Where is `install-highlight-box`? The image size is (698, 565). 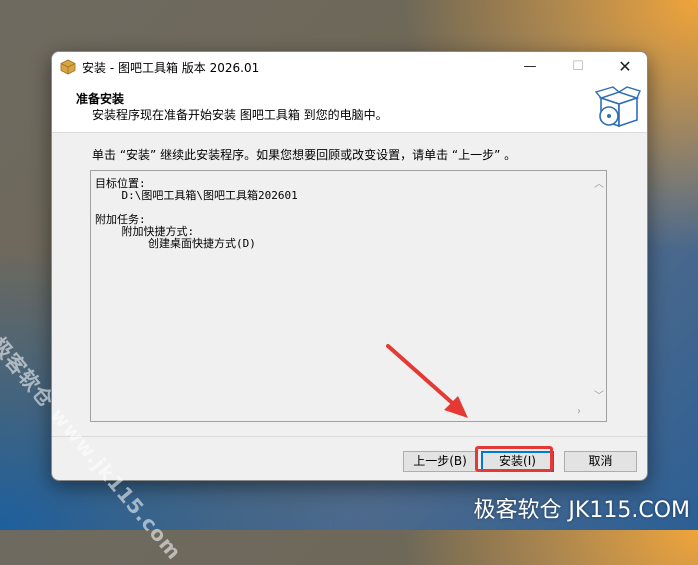
install-highlight-box is located at coordinates (514, 459).